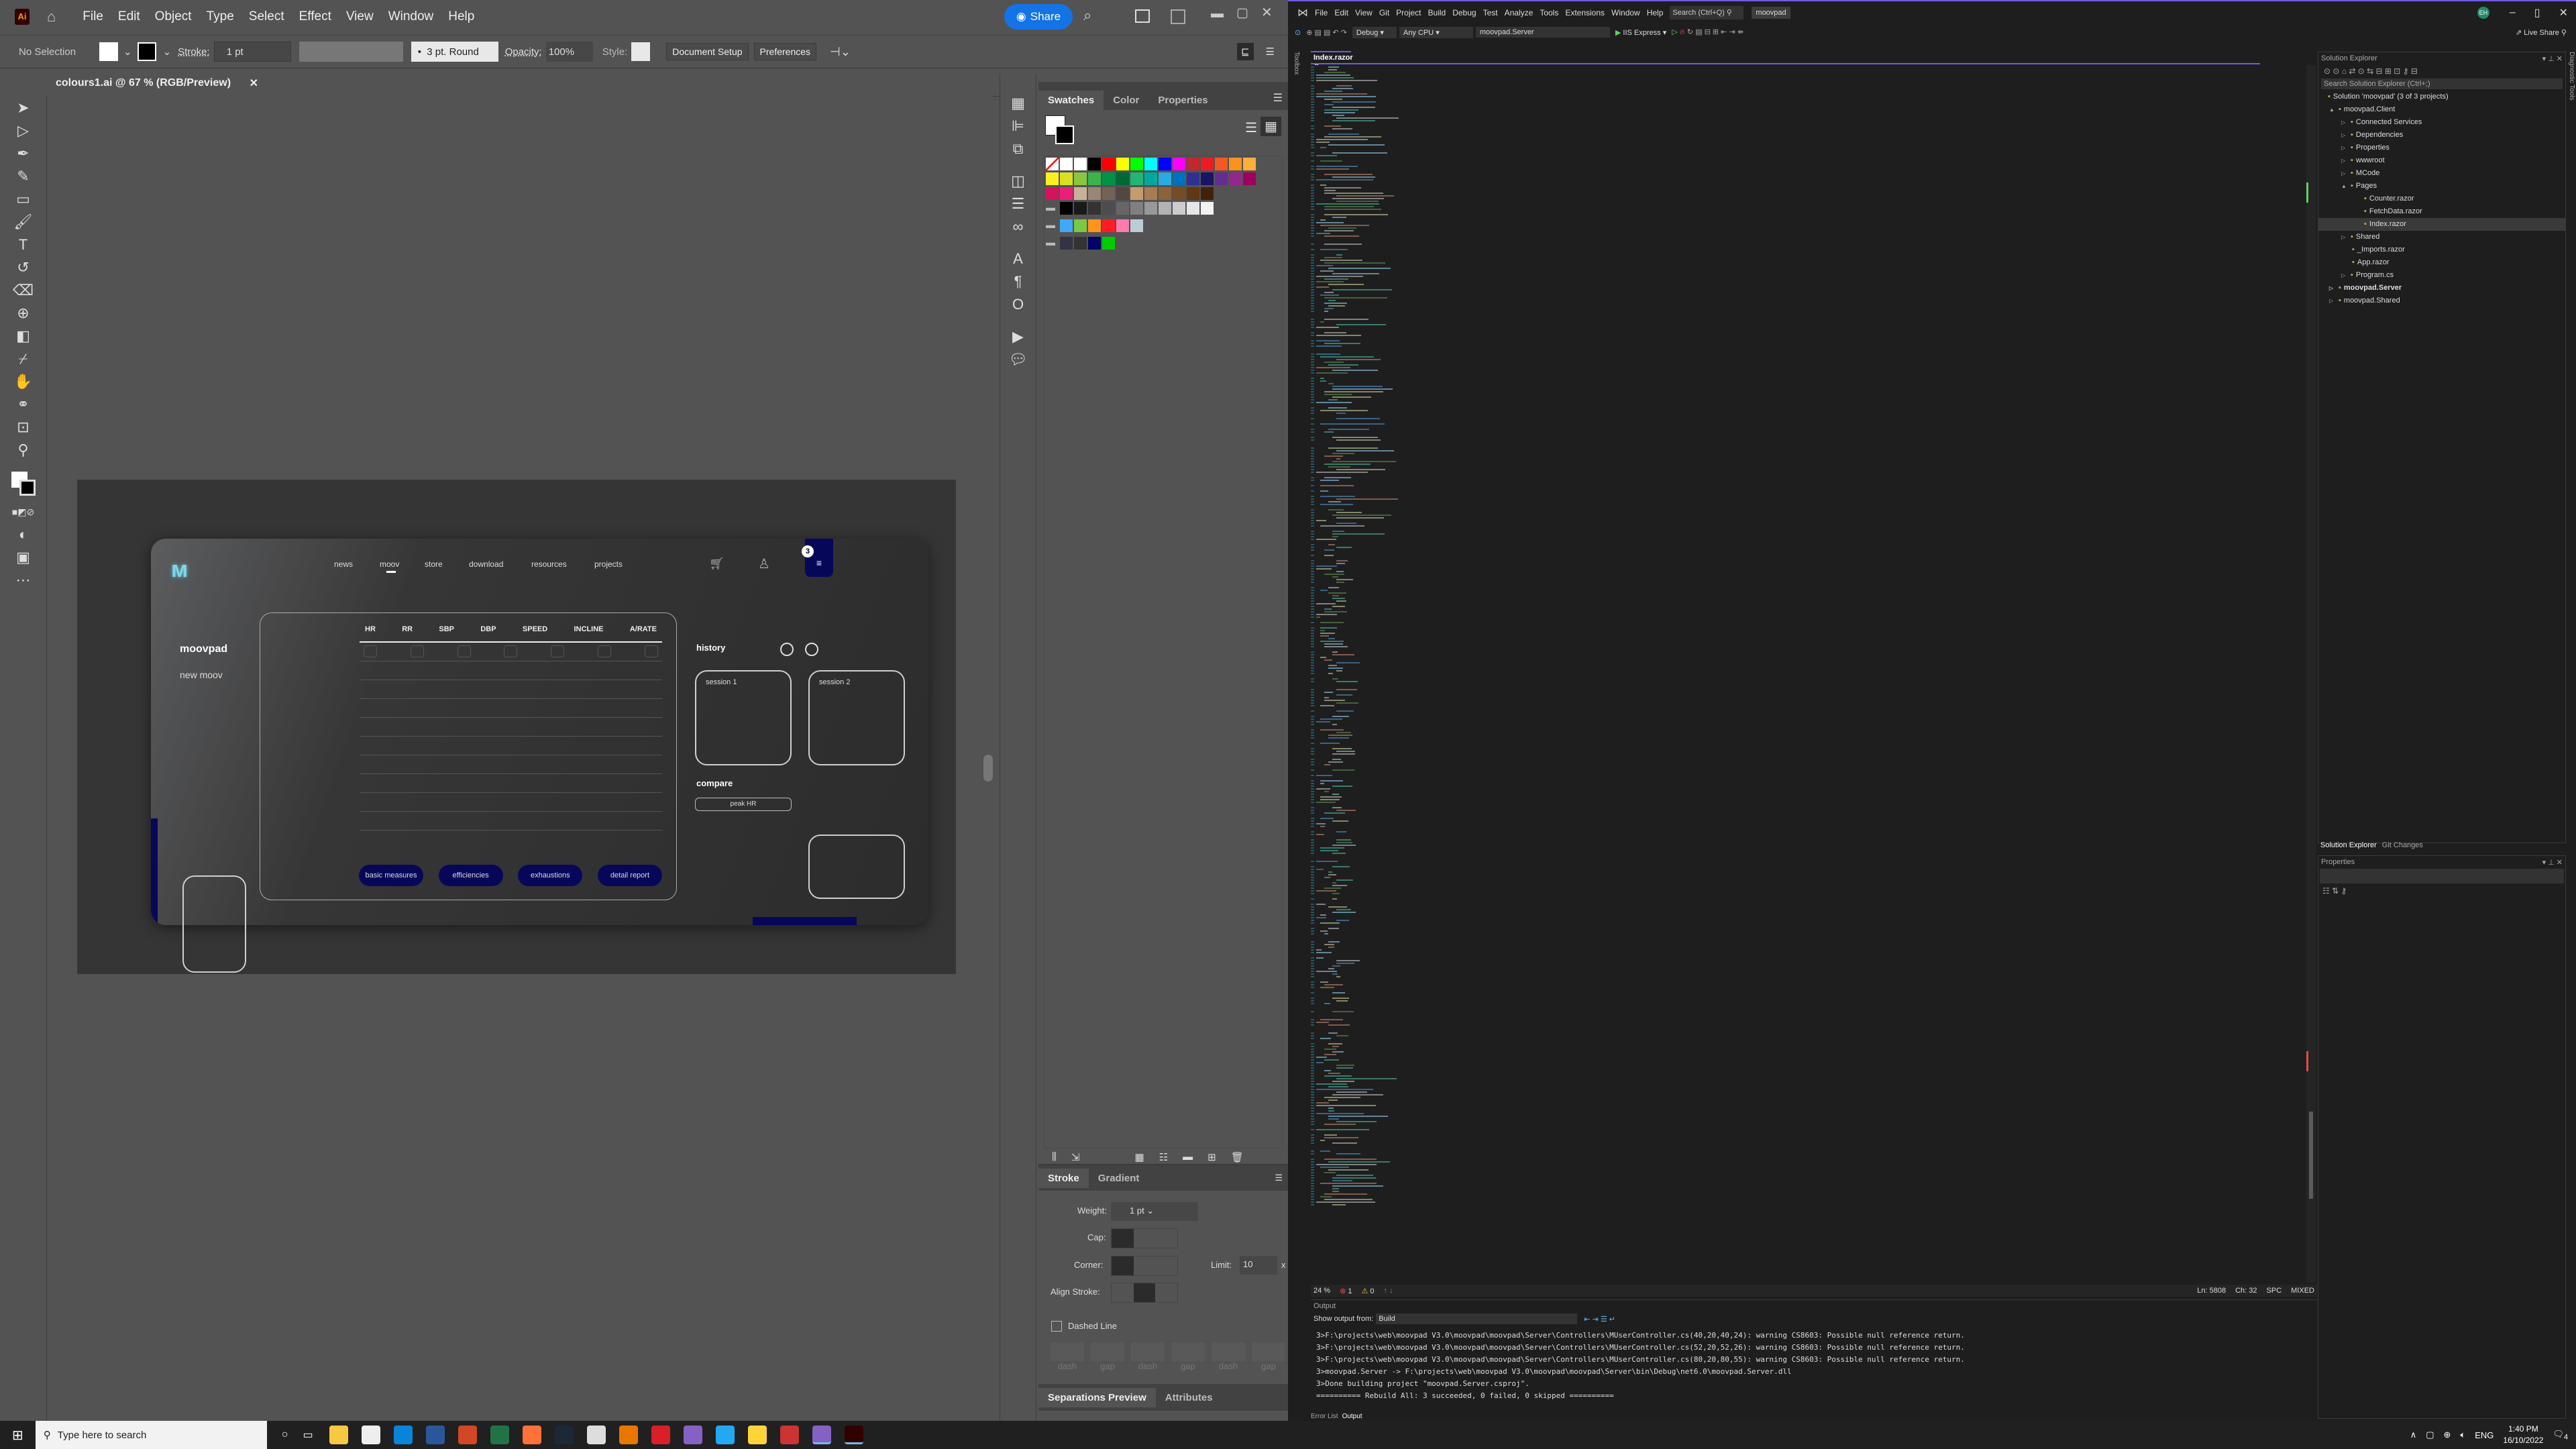 The image size is (2576, 1449). Describe the element at coordinates (23, 131) in the screenshot. I see `direct-selection-tool-icon: ▷` at that location.